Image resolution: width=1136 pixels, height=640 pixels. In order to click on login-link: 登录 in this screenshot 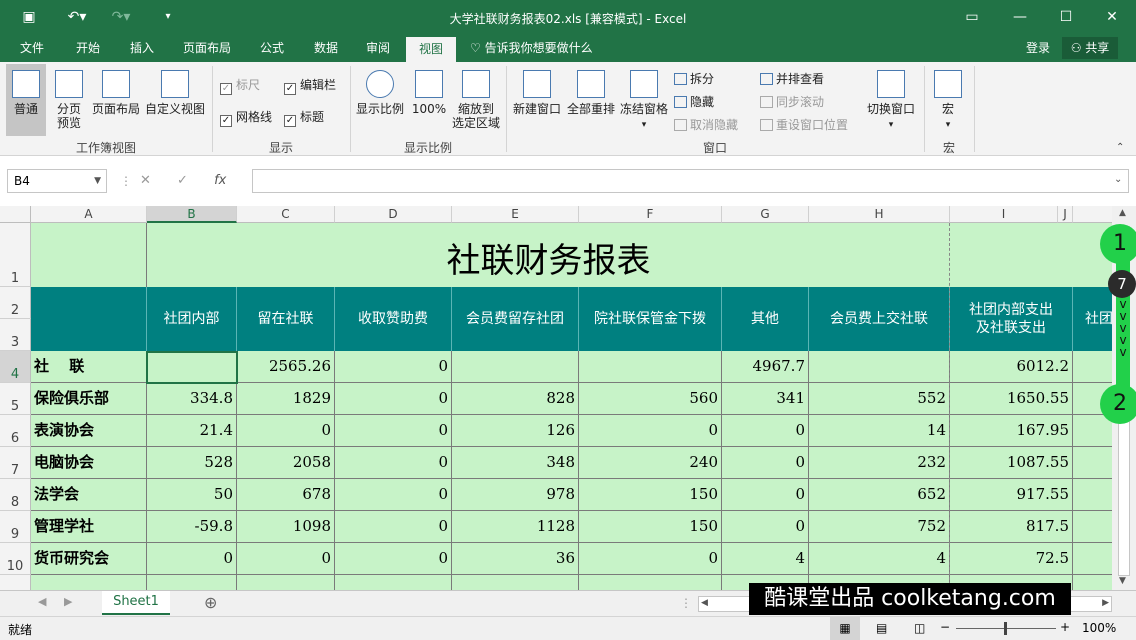, I will do `click(1038, 48)`.